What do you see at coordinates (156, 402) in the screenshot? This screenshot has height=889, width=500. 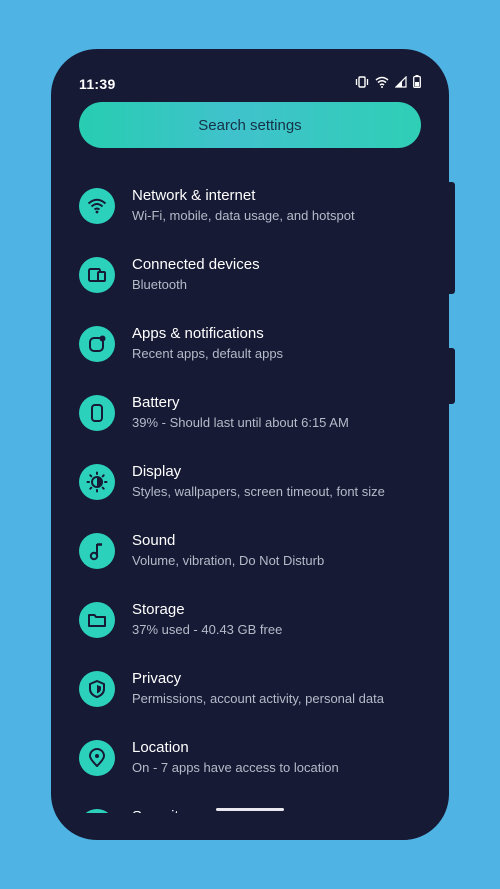 I see `settings-item-title: Battery` at bounding box center [156, 402].